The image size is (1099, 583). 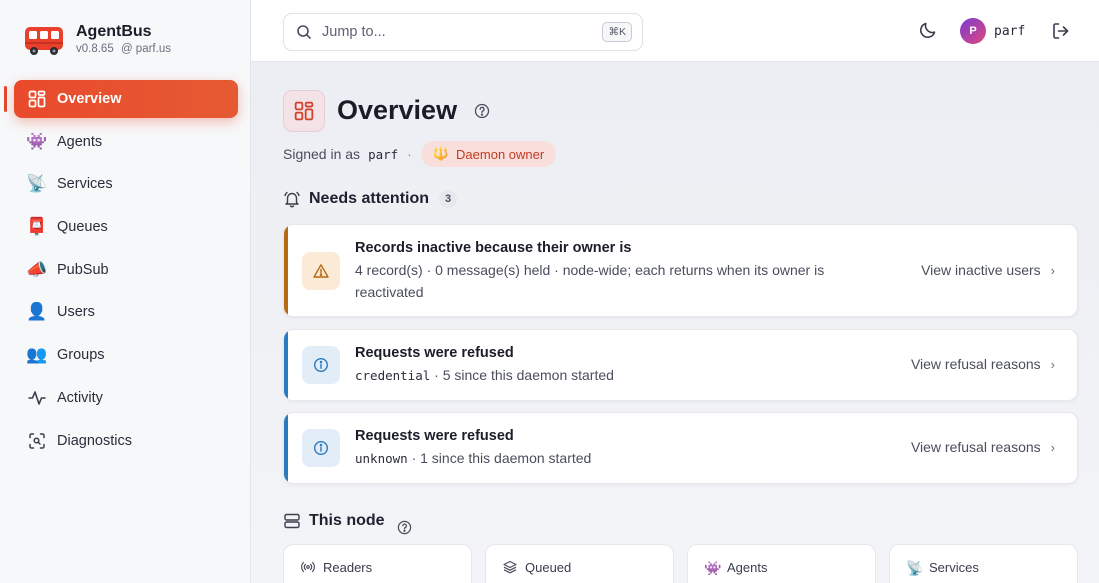 I want to click on card-desc-line: reactivated, so click(x=389, y=292).